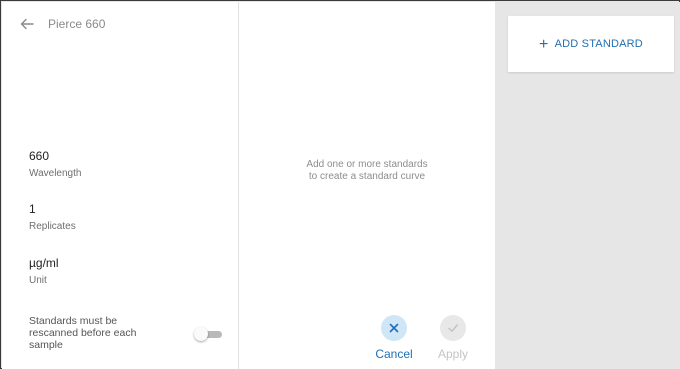  I want to click on empty-state-line-2: to create a standard curve, so click(367, 176).